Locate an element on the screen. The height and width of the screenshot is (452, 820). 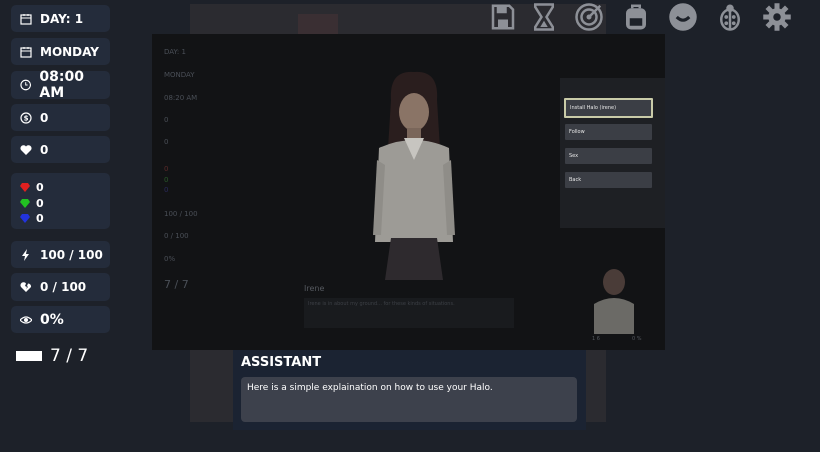
red-gem-row: 0 is located at coordinates (32, 187).